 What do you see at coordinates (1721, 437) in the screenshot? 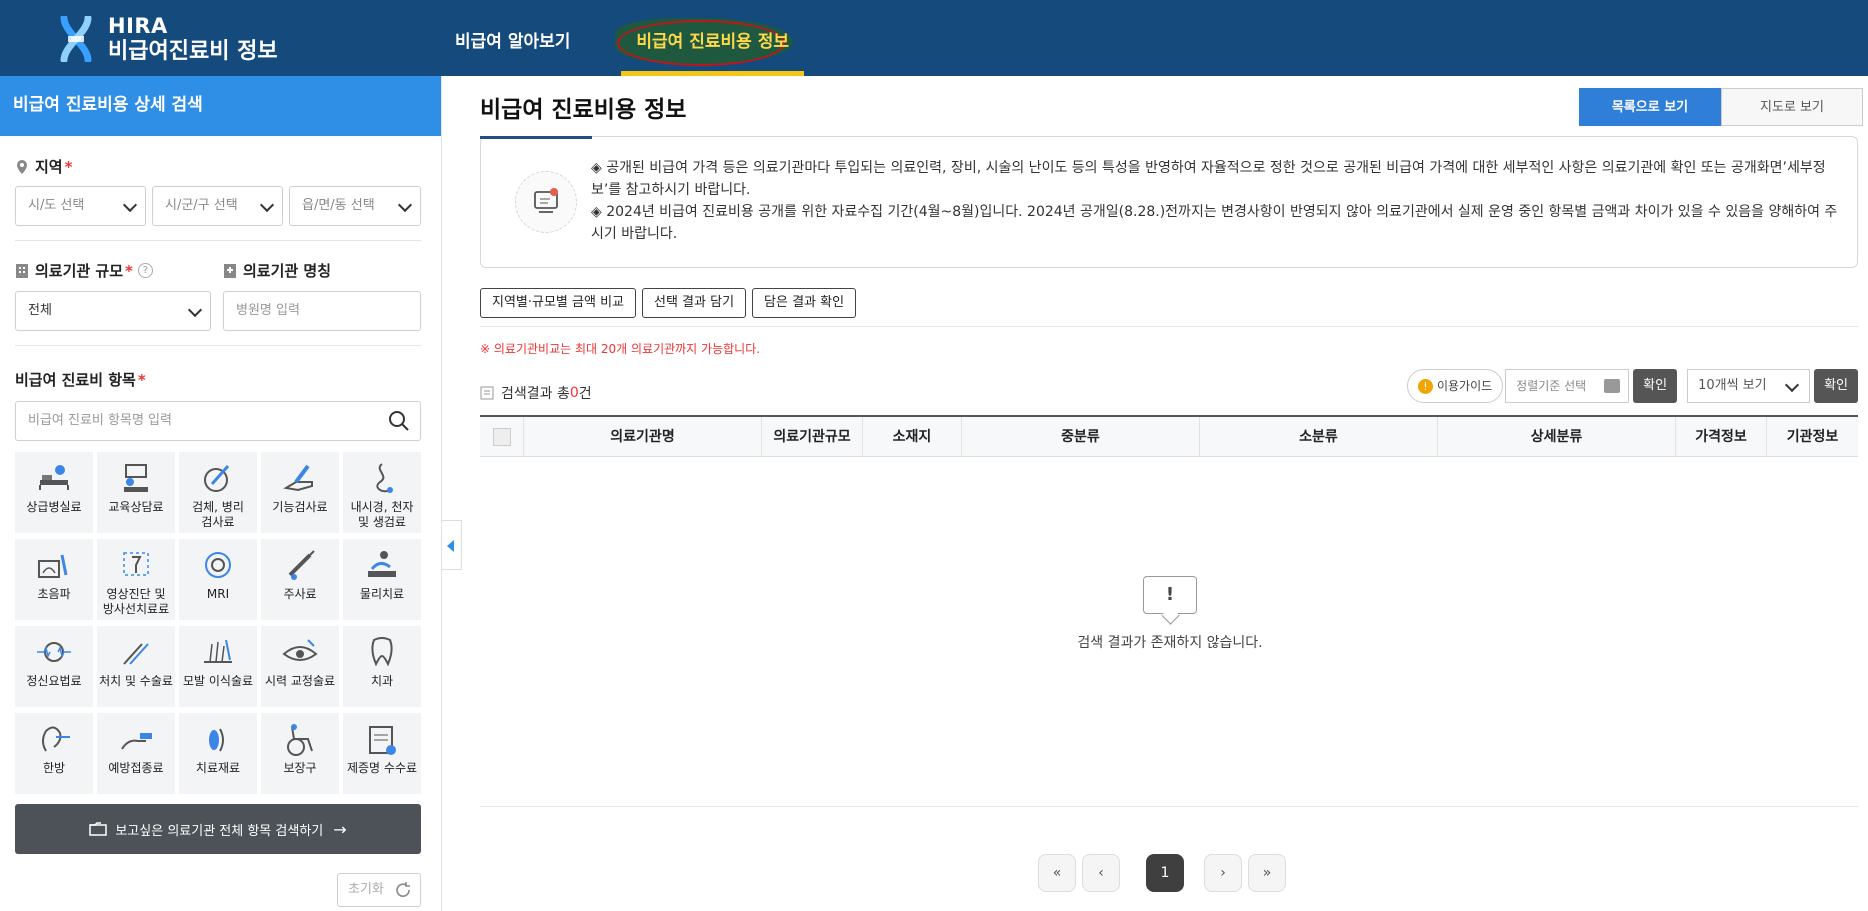
I see `col-header: 가격정보` at bounding box center [1721, 437].